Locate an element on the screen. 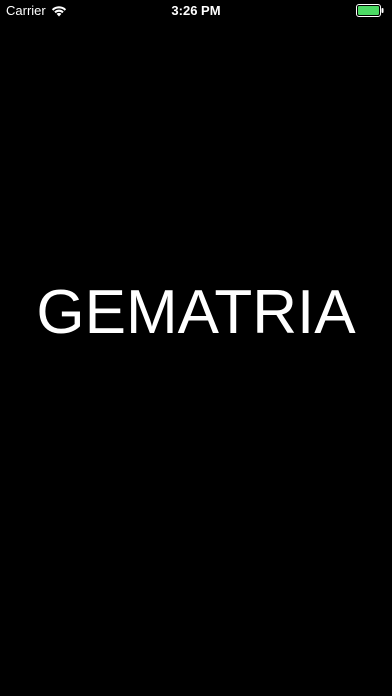 Image resolution: width=392 pixels, height=696 pixels. app-title: GEMATRIA is located at coordinates (196, 312).